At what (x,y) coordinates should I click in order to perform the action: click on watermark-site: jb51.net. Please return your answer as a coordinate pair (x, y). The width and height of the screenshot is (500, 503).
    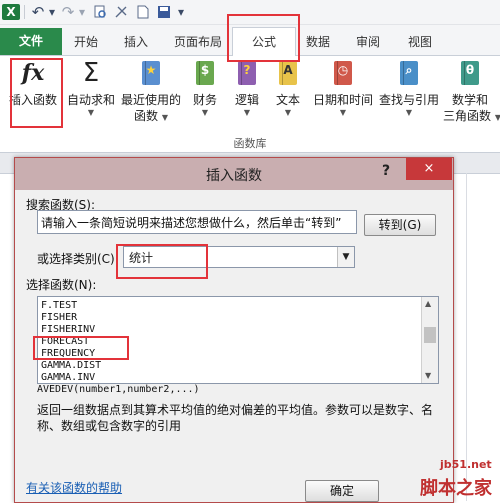
    Looking at the image, I should click on (466, 464).